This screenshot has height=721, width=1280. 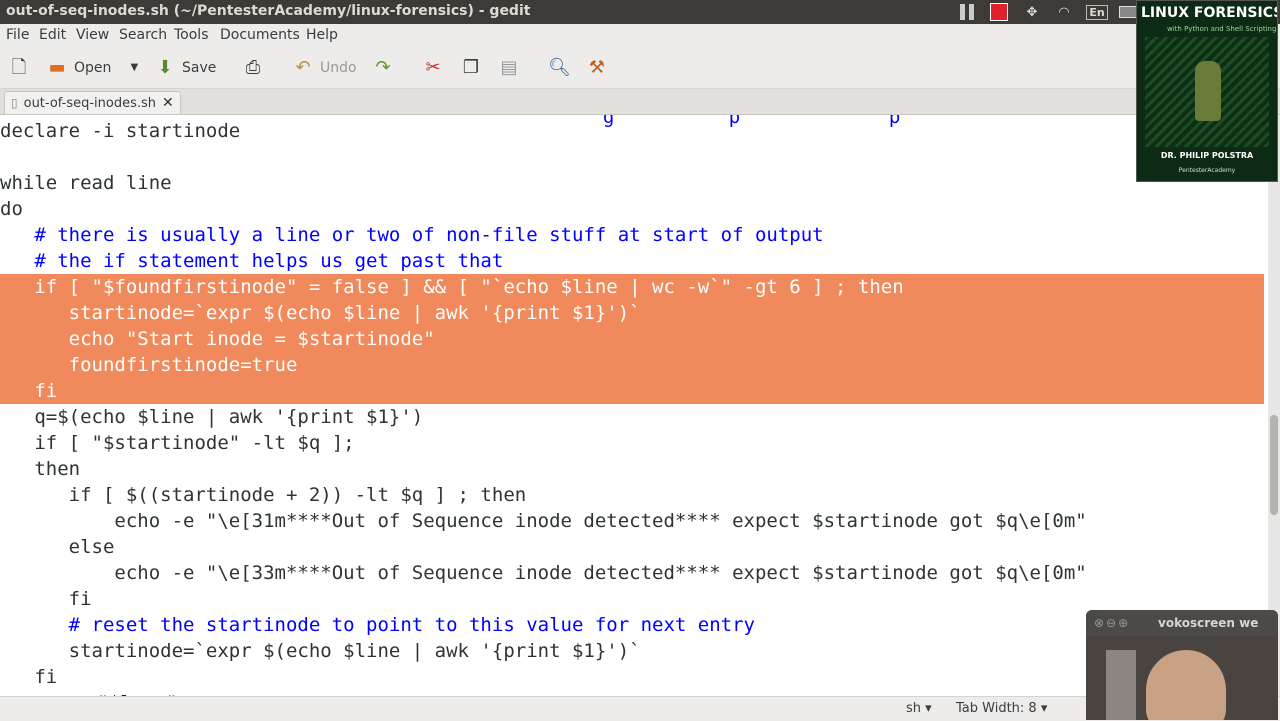 What do you see at coordinates (14, 103) in the screenshot?
I see `document-icon: ▯` at bounding box center [14, 103].